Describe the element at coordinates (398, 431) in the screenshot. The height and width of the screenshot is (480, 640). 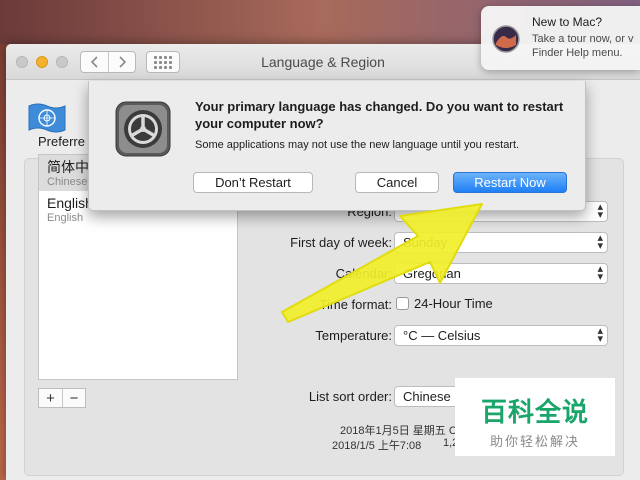
I see `date-long-example: 2018年1月5日 星期五 C` at that location.